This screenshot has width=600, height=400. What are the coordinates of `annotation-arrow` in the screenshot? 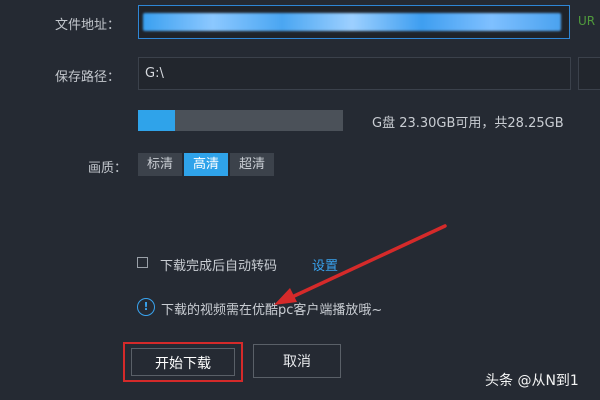 It's located at (360, 264).